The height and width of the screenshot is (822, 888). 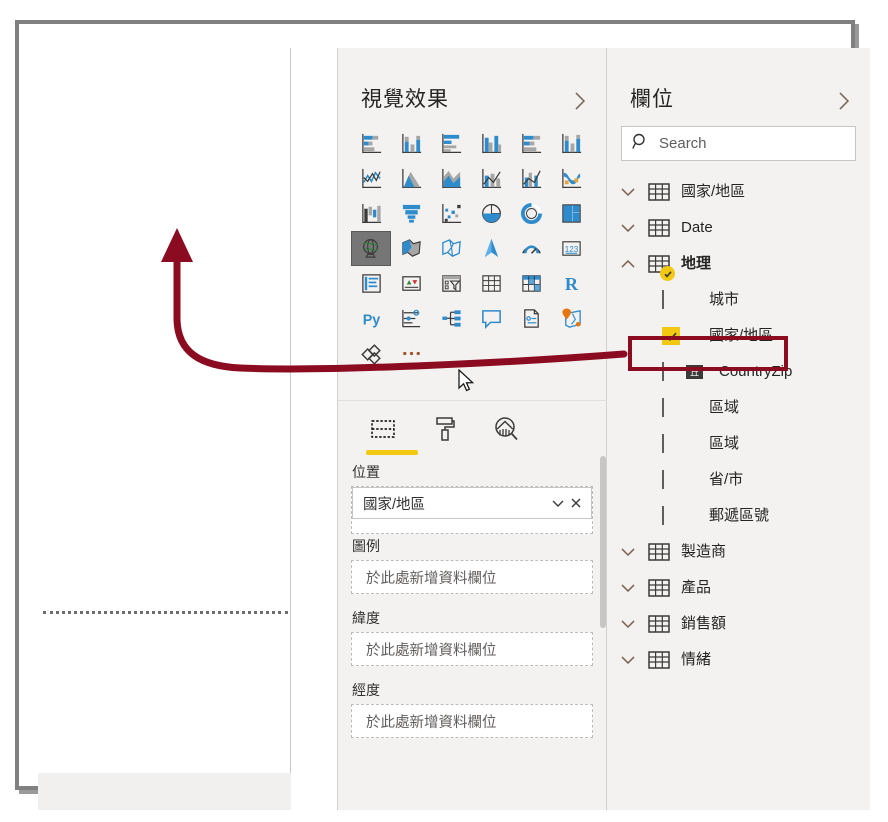 I want to click on svg-text: 丘, so click(x=694, y=373).